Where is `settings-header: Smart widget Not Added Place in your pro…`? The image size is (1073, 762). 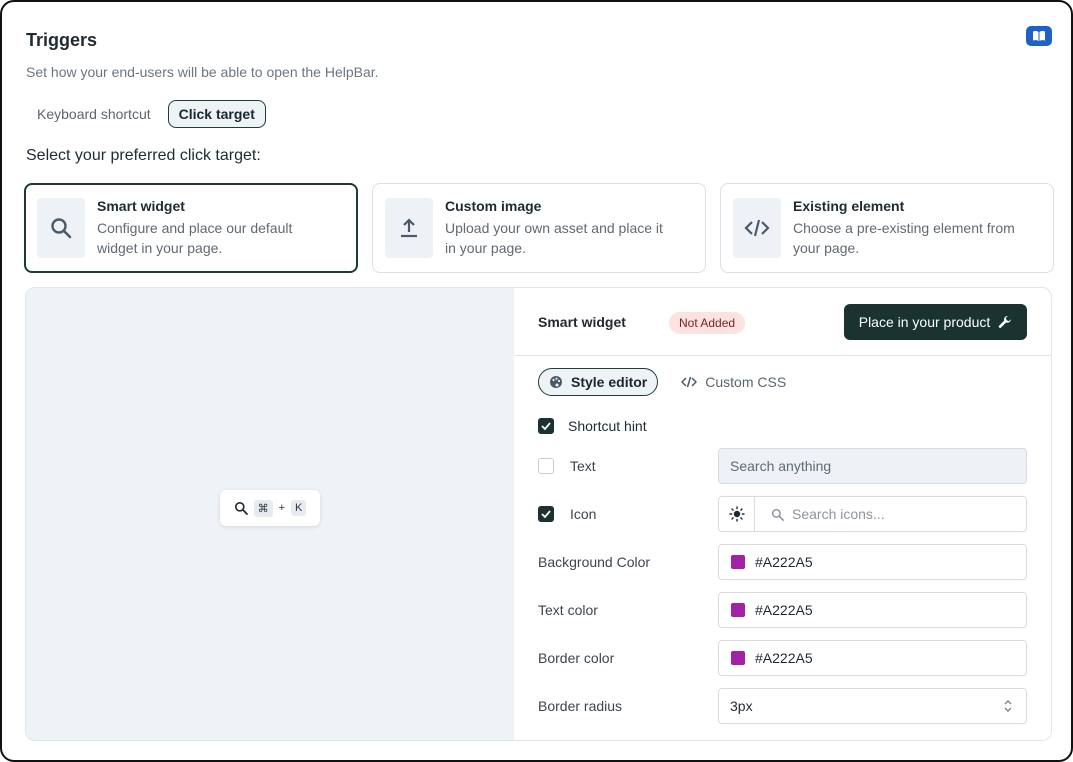 settings-header: Smart widget Not Added Place in your pro… is located at coordinates (782, 322).